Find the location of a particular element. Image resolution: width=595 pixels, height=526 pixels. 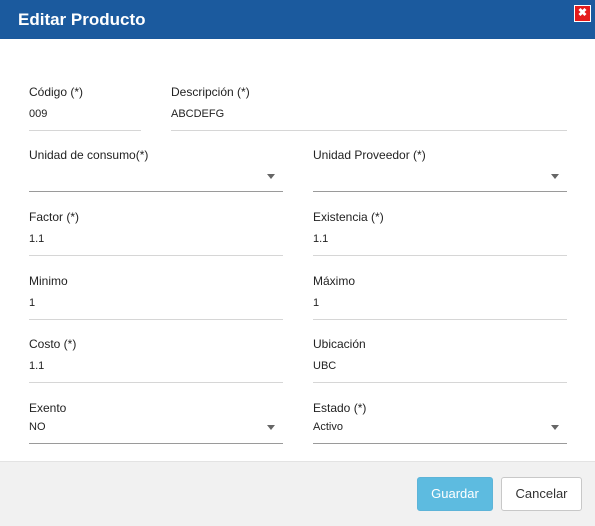

factor-input: 1.1 is located at coordinates (36, 239).